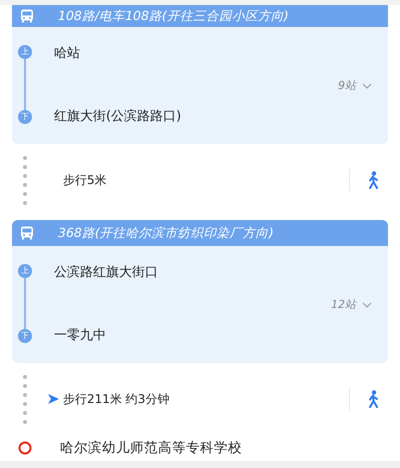 The height and width of the screenshot is (468, 400). What do you see at coordinates (151, 448) in the screenshot?
I see `destination-name: 哈尔滨幼儿师范高等专科学校` at bounding box center [151, 448].